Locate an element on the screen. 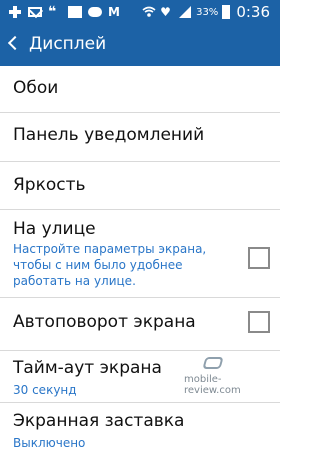 This screenshot has width=320, height=467. item-title: Яркость is located at coordinates (49, 185).